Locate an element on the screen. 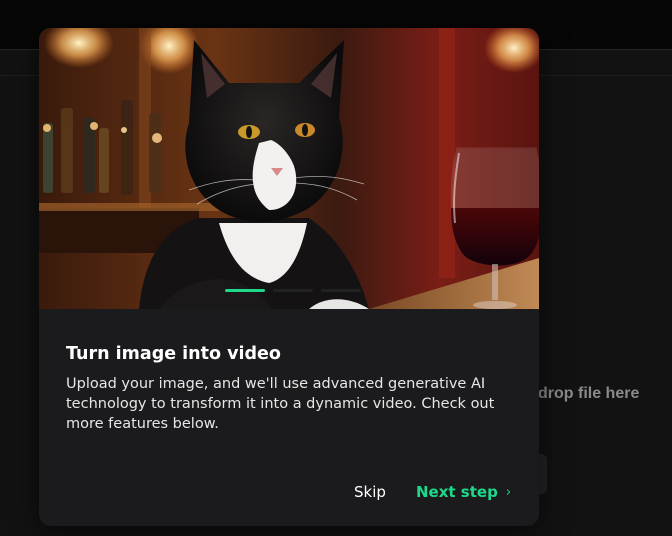 The height and width of the screenshot is (536, 672). skip-button: Skip is located at coordinates (370, 492).